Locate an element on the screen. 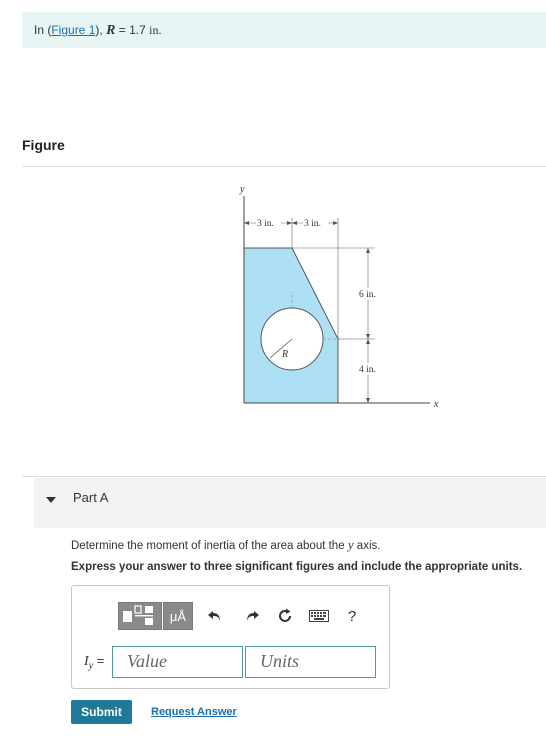 The width and height of the screenshot is (546, 748). collapse-caret-icon is located at coordinates (51, 500).